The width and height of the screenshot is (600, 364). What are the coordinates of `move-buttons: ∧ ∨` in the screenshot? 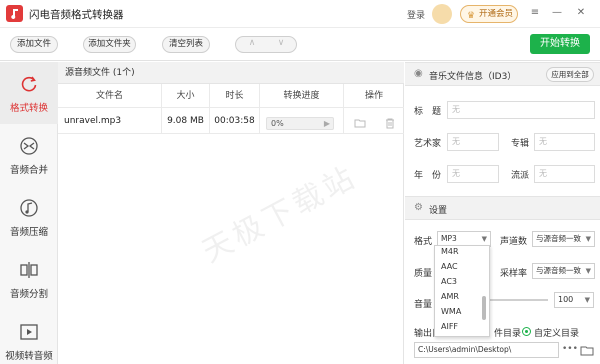 It's located at (266, 44).